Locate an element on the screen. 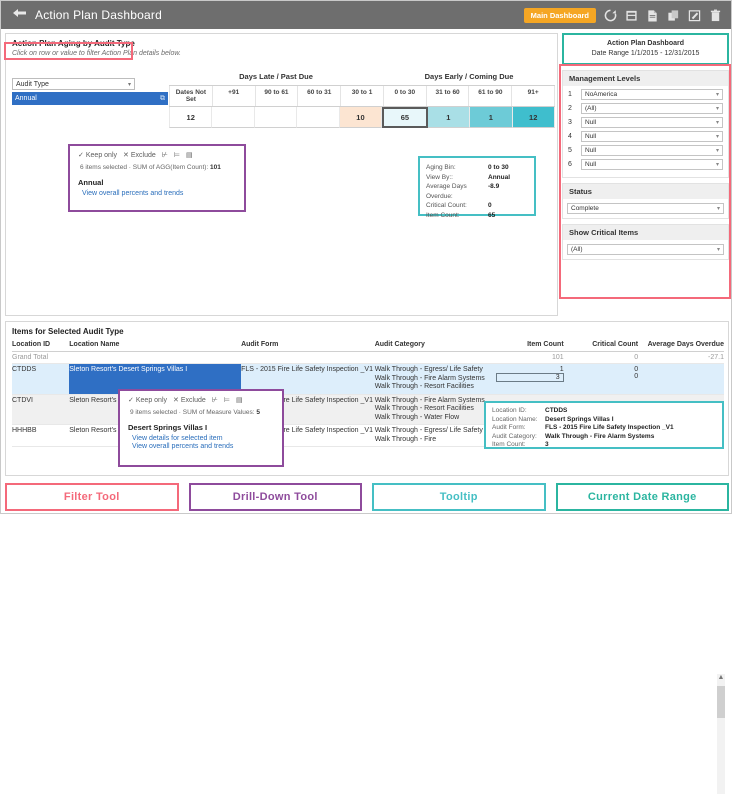 The height and width of the screenshot is (794, 732). check-icon: ✓ is located at coordinates (131, 400).